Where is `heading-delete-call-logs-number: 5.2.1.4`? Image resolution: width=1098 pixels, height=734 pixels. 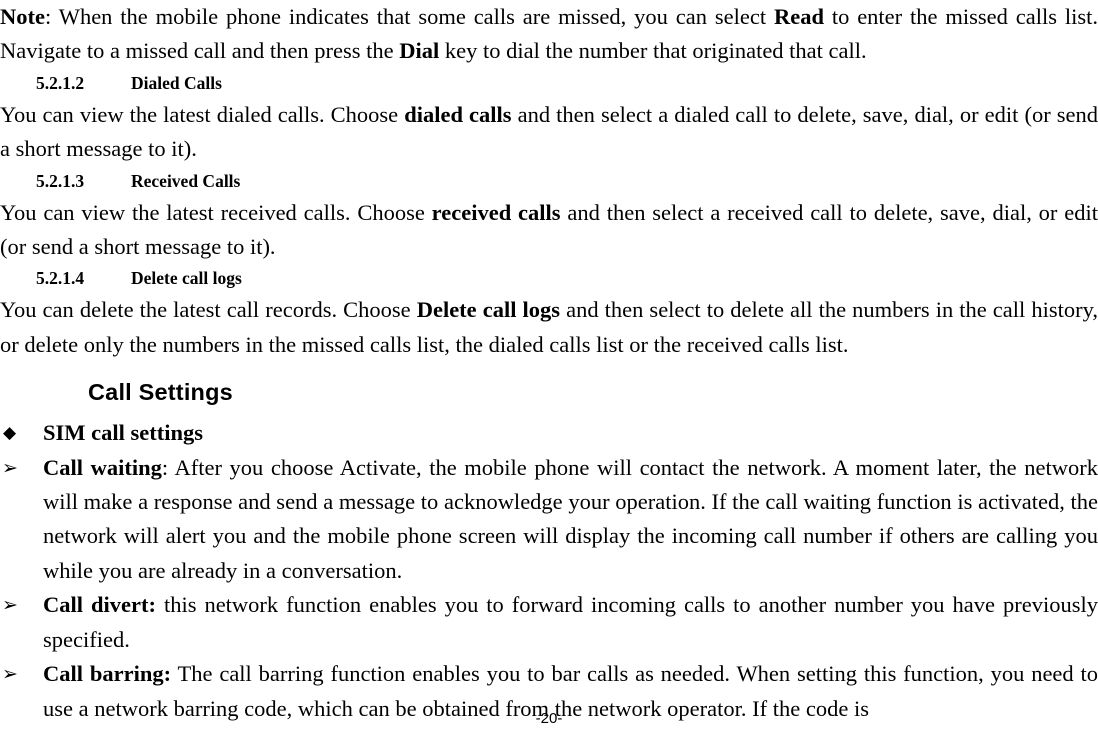
heading-delete-call-logs-number: 5.2.1.4 is located at coordinates (60, 278).